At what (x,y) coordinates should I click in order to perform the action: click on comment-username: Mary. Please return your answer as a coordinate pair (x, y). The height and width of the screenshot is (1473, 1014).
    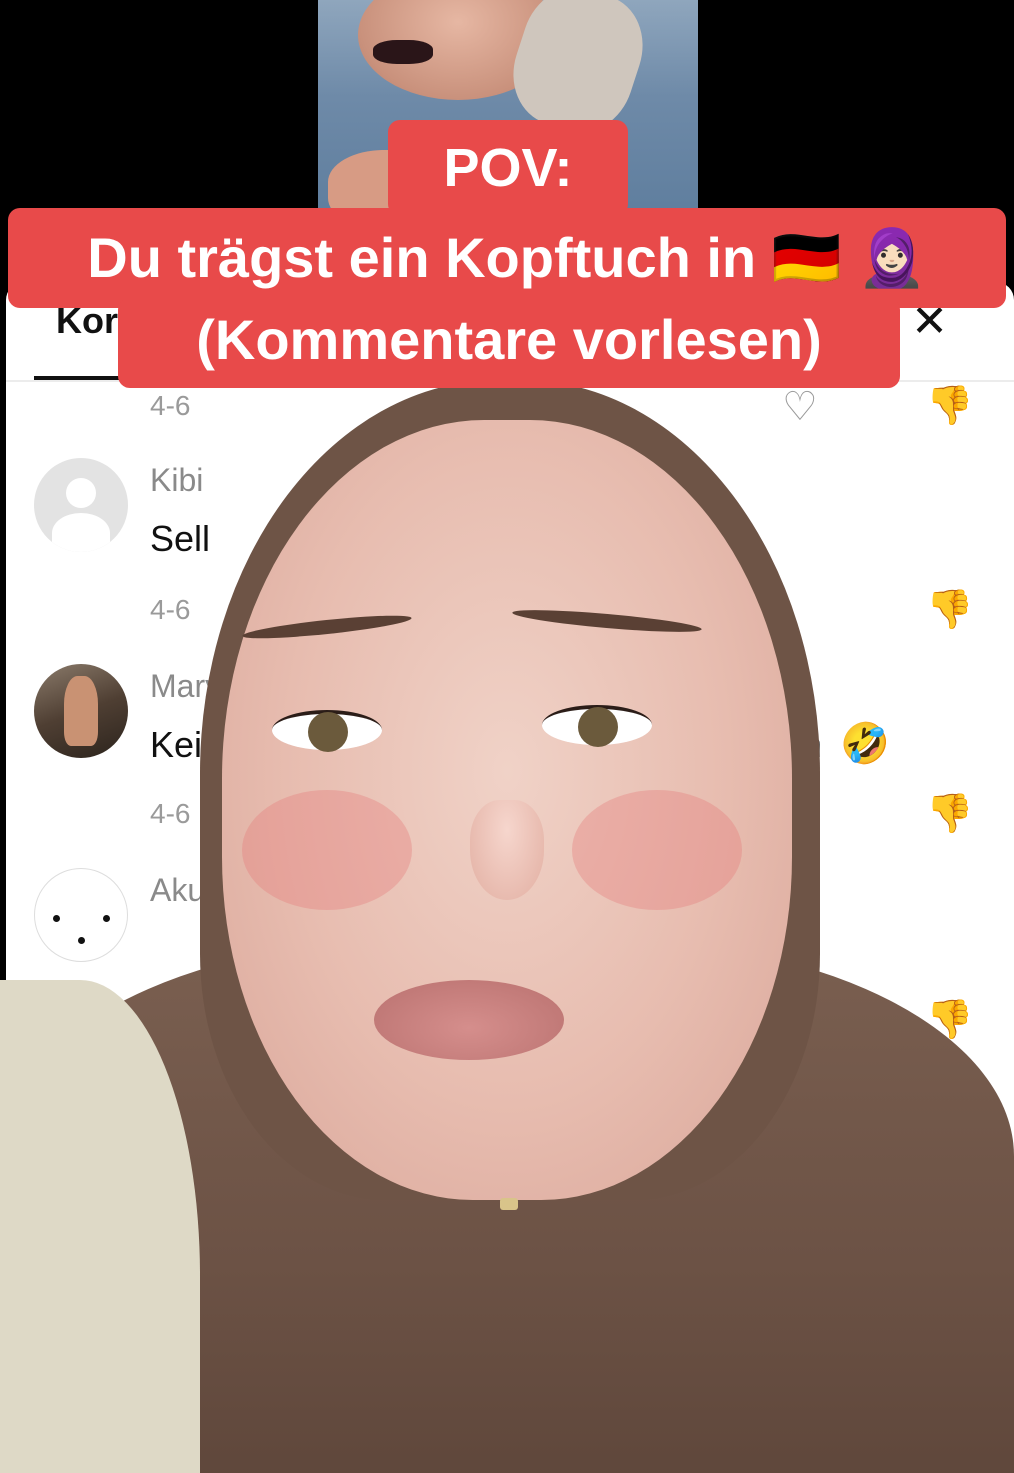
    Looking at the image, I should click on (185, 686).